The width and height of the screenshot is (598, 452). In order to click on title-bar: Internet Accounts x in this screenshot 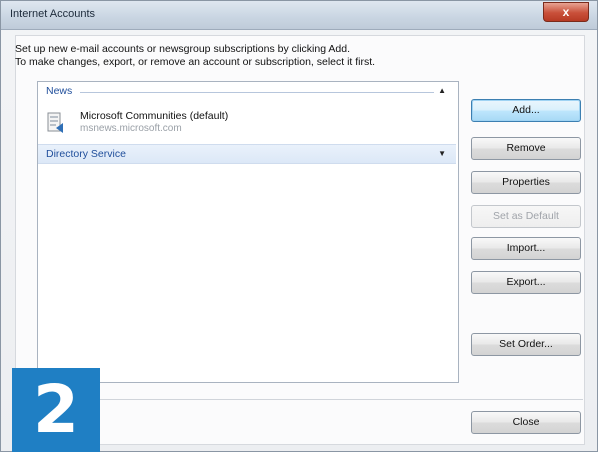, I will do `click(299, 15)`.